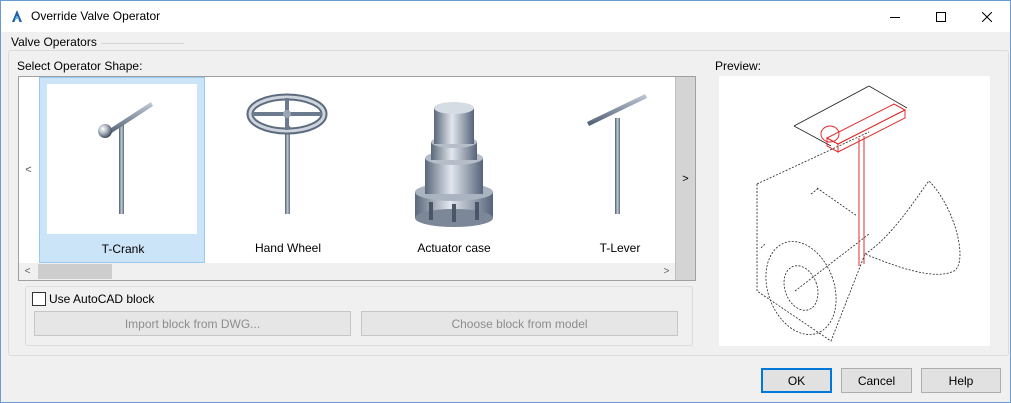  I want to click on minimize-button, so click(895, 16).